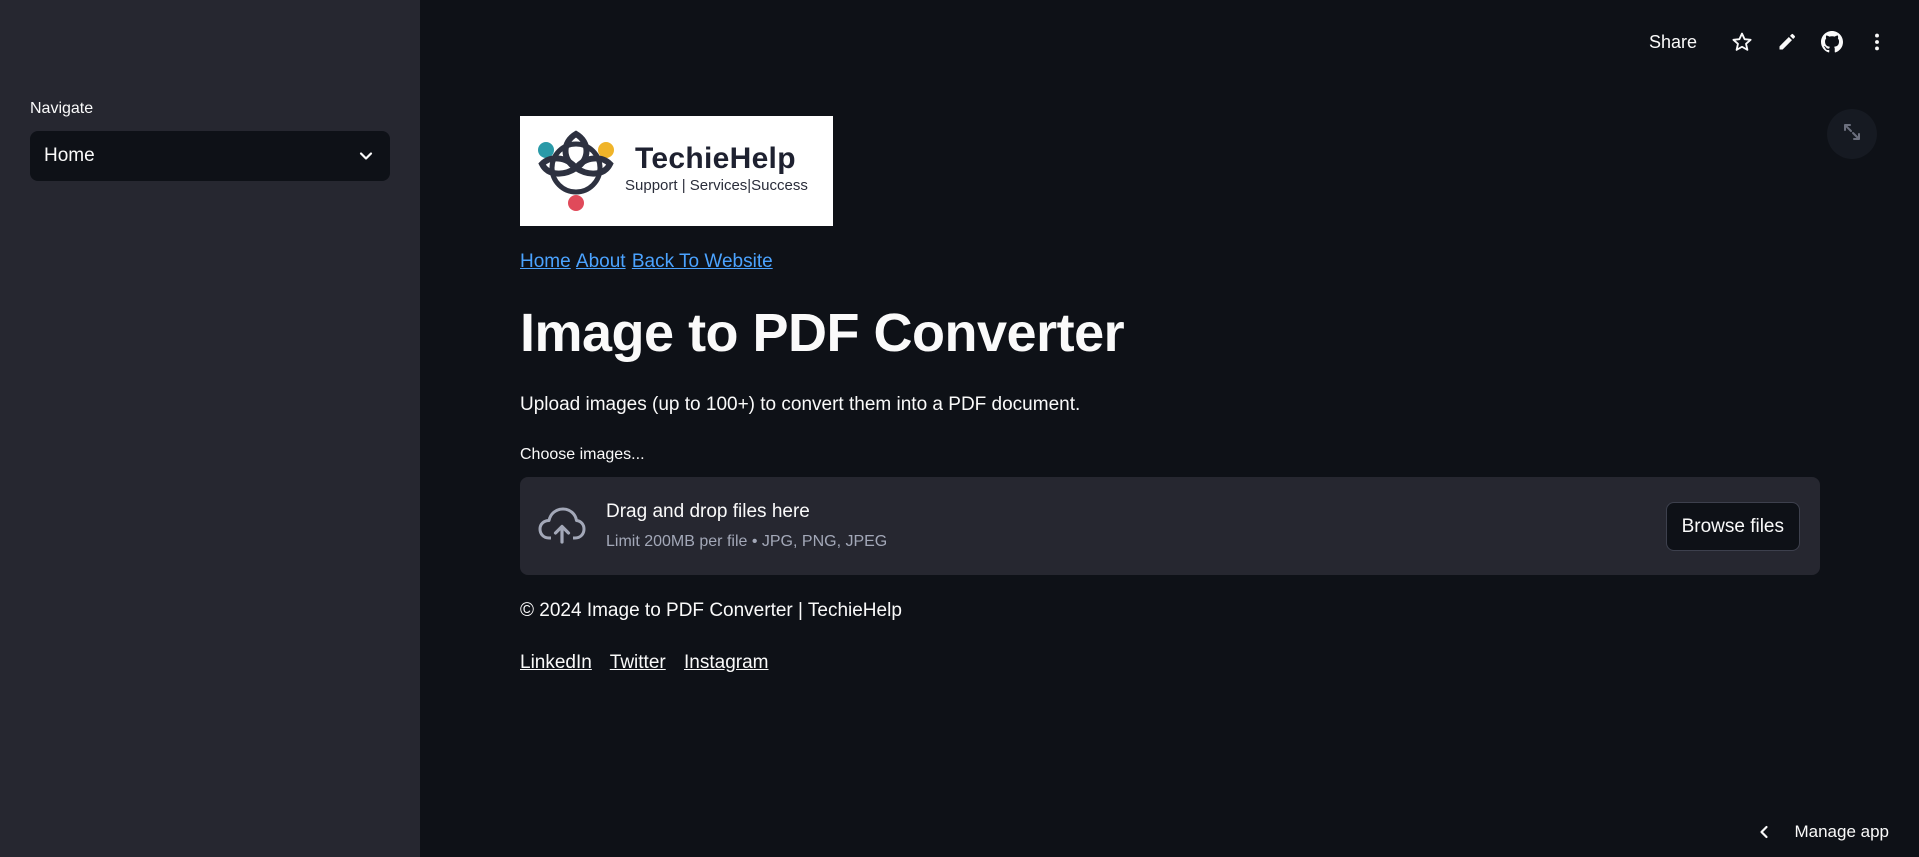 The height and width of the screenshot is (857, 1919). Describe the element at coordinates (62, 108) in the screenshot. I see `navigate-label: Navigate` at that location.